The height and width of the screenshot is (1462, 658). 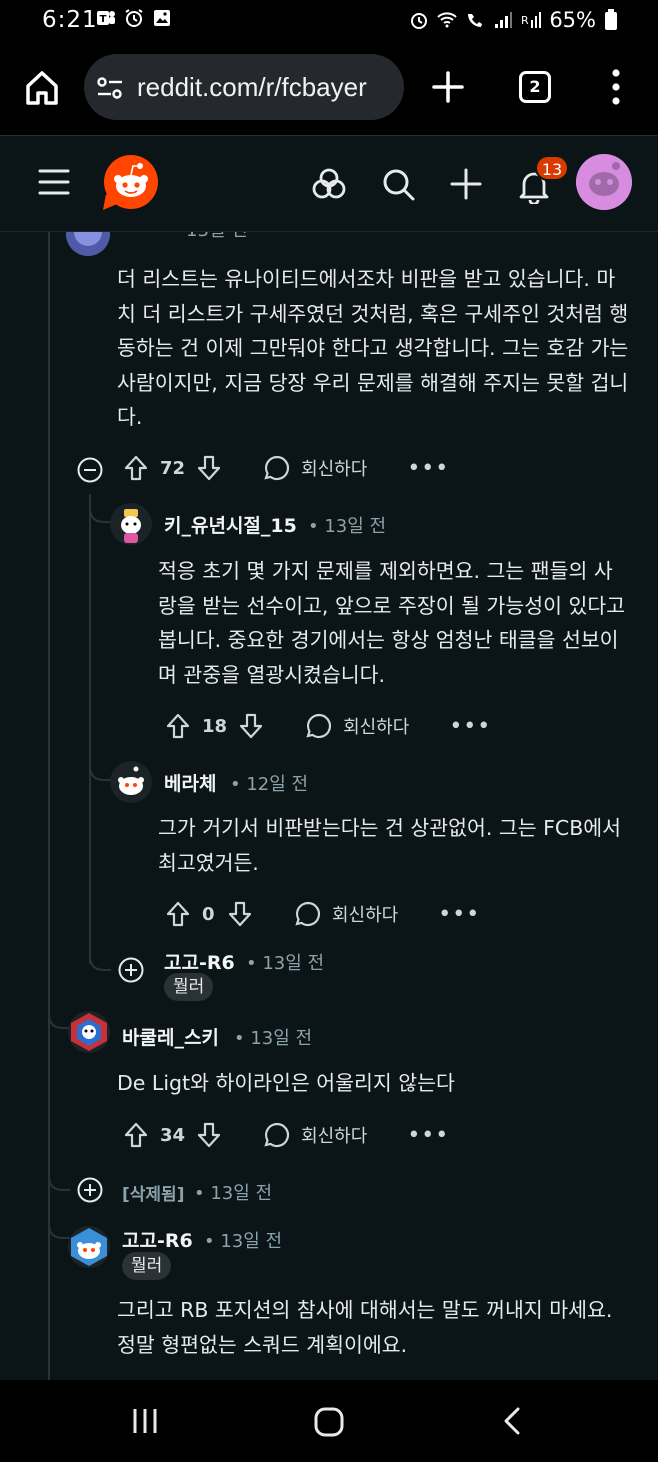 What do you see at coordinates (329, 20) in the screenshot?
I see `status-bar: 6:21 T R 65%` at bounding box center [329, 20].